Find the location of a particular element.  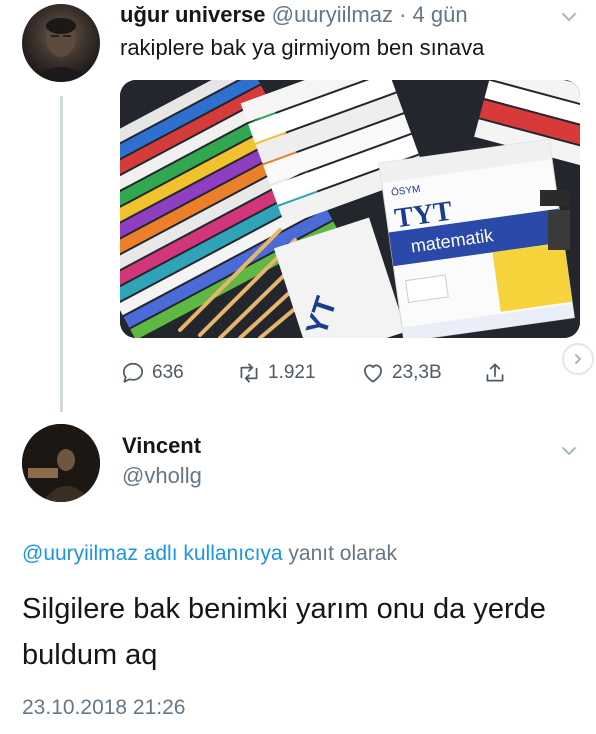

user-handle: @uuryiilmaz is located at coordinates (332, 14).